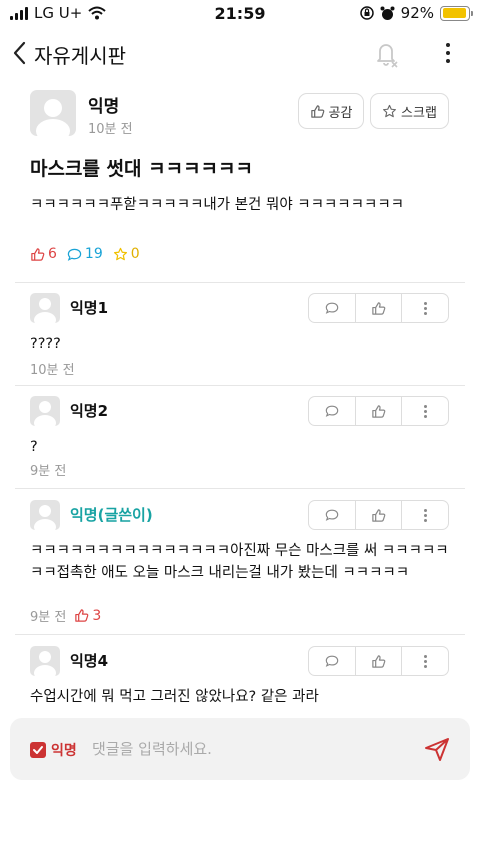  I want to click on comment-item: 익명1 ???? 10분 전, so click(245, 338).